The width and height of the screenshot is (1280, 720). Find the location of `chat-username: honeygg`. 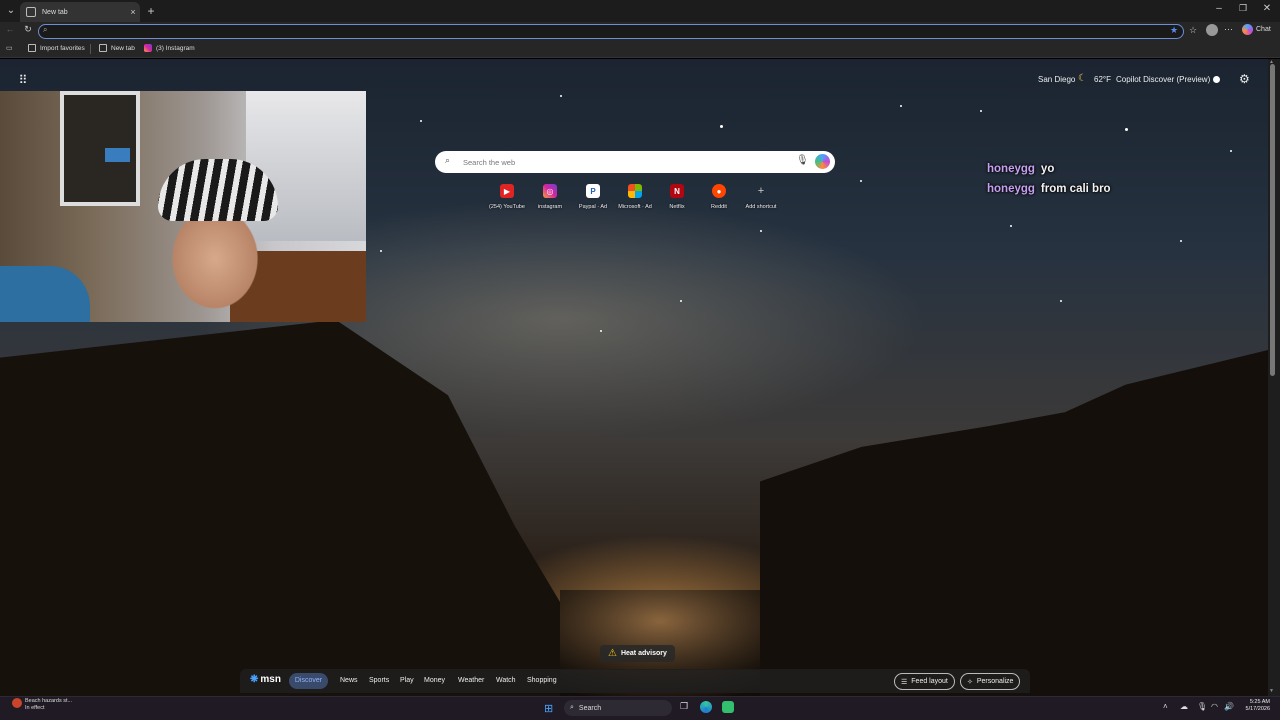

chat-username: honeygg is located at coordinates (1011, 189).